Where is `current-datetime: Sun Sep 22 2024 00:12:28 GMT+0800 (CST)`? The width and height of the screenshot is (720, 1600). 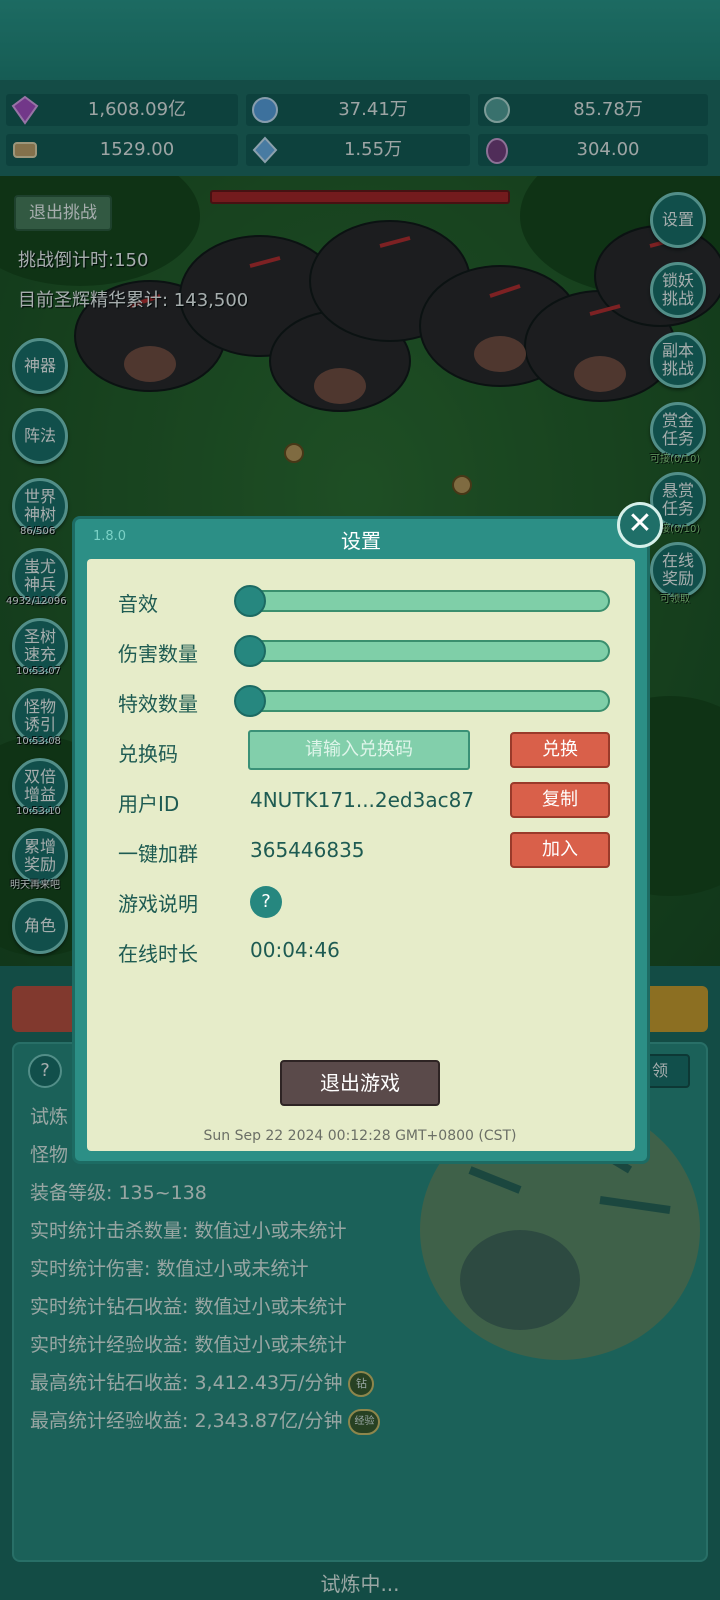 current-datetime: Sun Sep 22 2024 00:12:28 GMT+0800 (CST) is located at coordinates (360, 1136).